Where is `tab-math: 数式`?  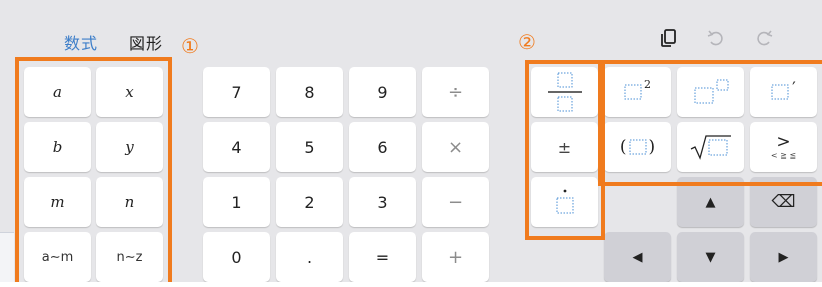
tab-math: 数式 is located at coordinates (81, 42).